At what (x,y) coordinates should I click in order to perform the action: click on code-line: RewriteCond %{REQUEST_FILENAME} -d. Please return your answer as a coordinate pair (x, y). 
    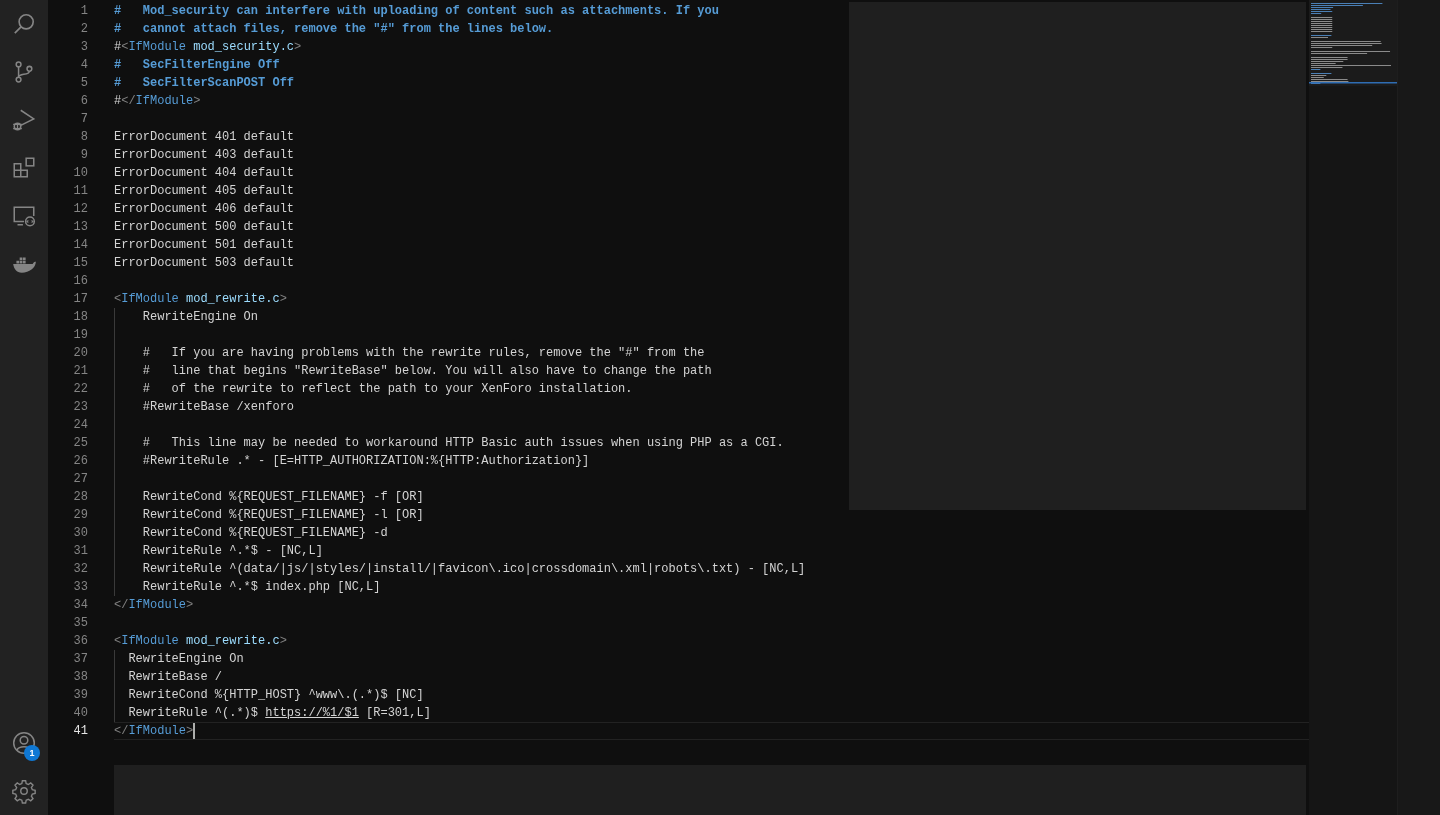
    Looking at the image, I should click on (264, 533).